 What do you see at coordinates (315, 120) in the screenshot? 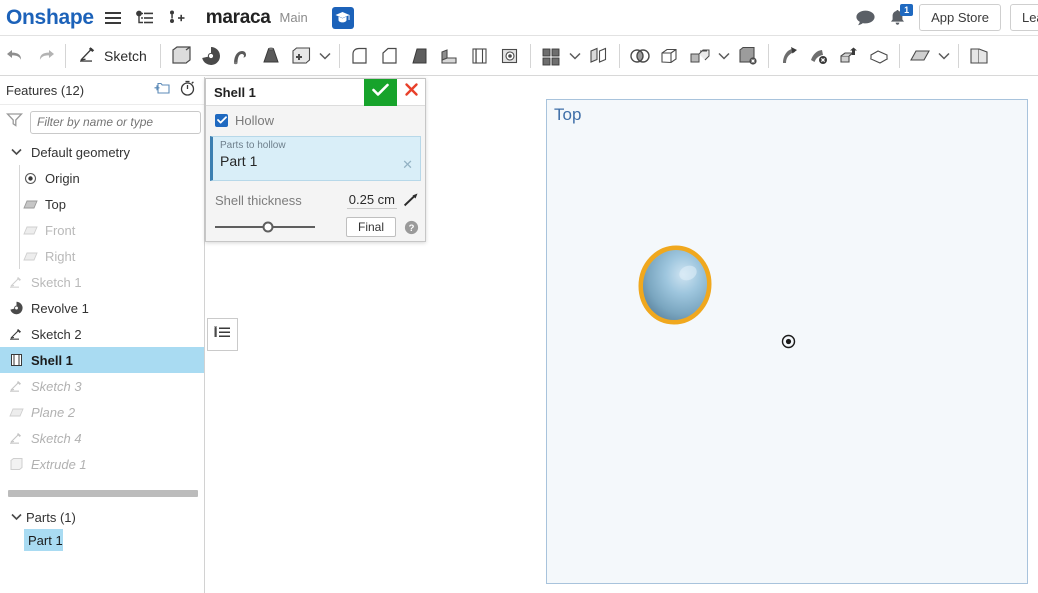
I see `hollow-option-row: Hollow` at bounding box center [315, 120].